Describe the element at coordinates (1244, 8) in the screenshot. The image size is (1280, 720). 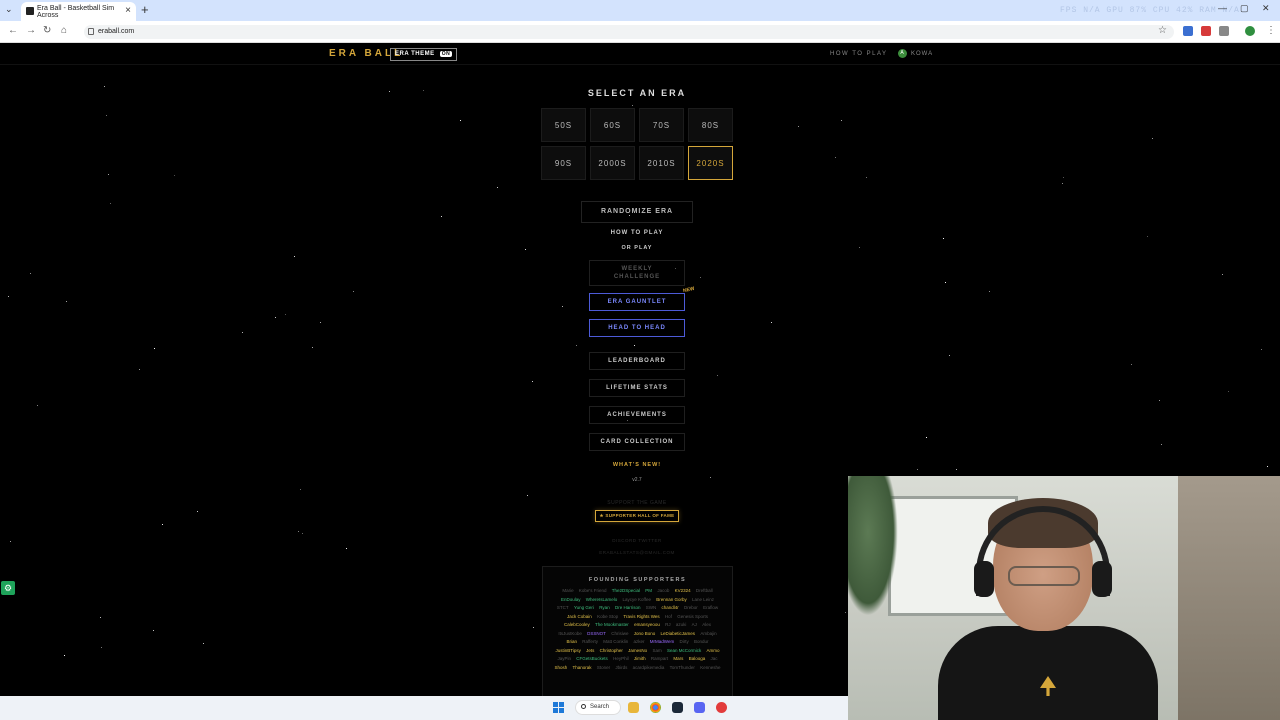
I see `maximize-icon: ▢` at that location.